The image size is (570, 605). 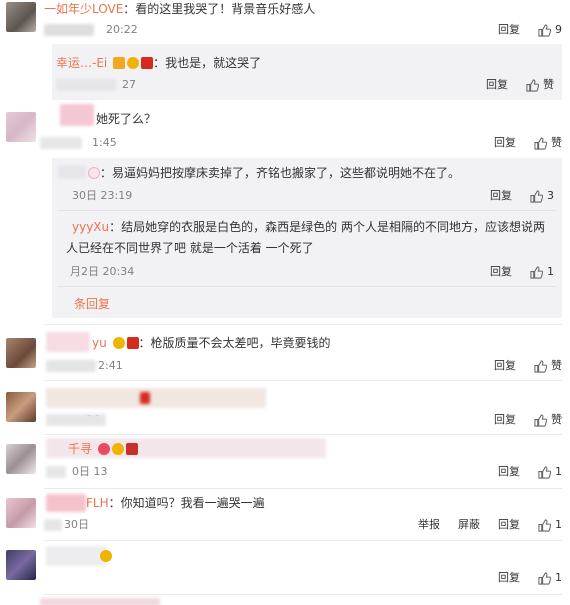 I want to click on red-envelope-icon, so click(x=131, y=449).